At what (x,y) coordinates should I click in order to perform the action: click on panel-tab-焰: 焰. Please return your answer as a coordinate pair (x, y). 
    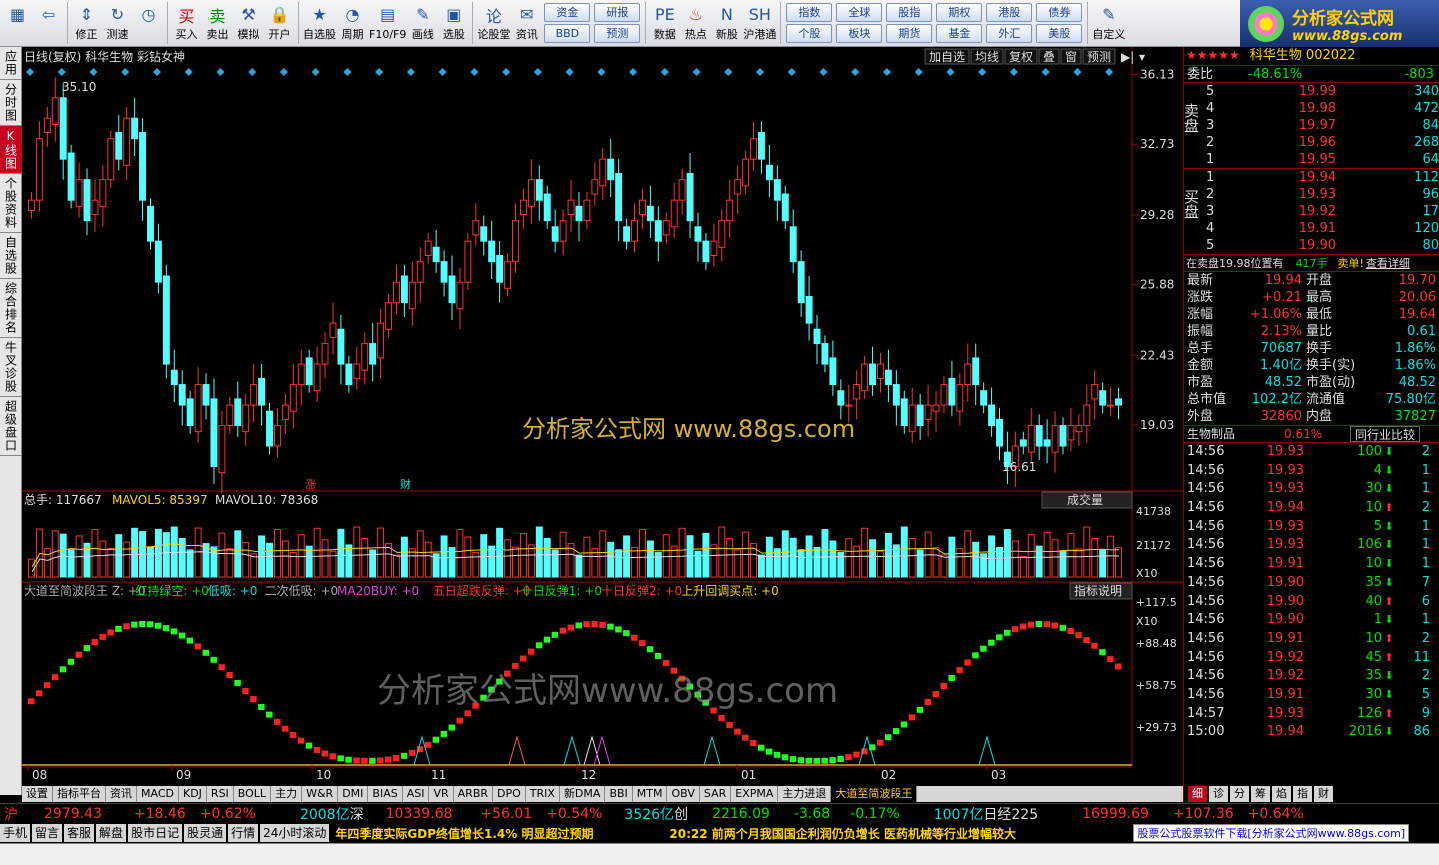
    Looking at the image, I should click on (1281, 794).